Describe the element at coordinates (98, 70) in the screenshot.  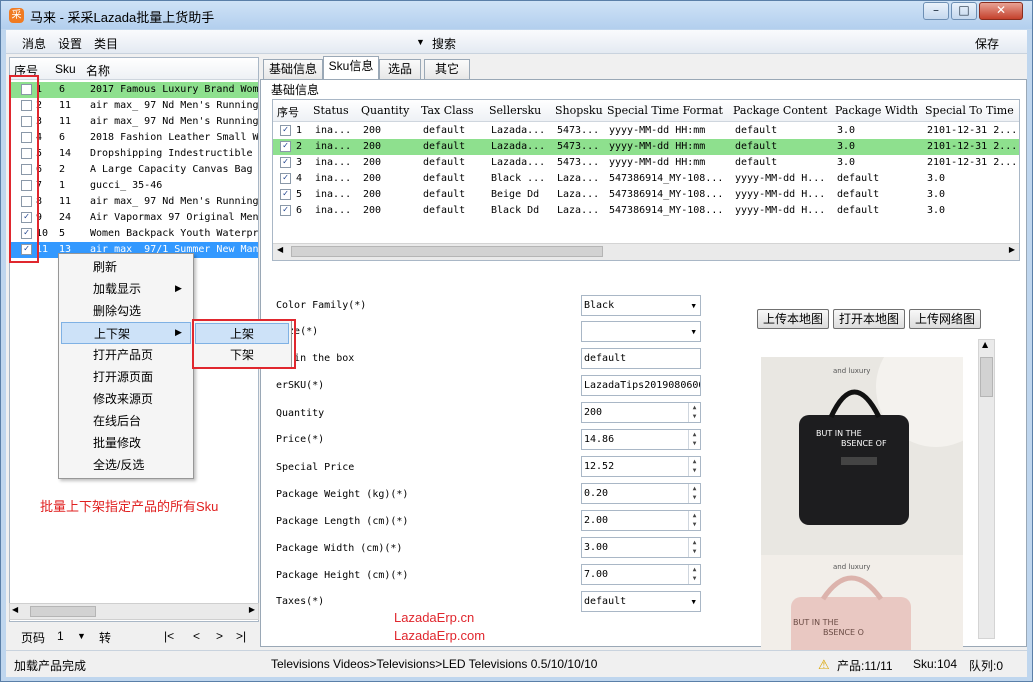
I see `header-name: 名称` at that location.